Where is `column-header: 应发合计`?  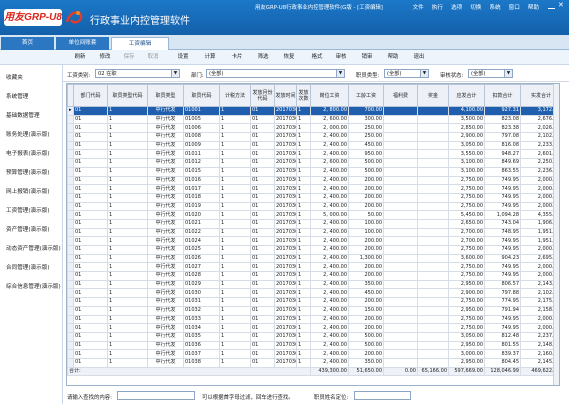
column-header: 应发合计 is located at coordinates (466, 95).